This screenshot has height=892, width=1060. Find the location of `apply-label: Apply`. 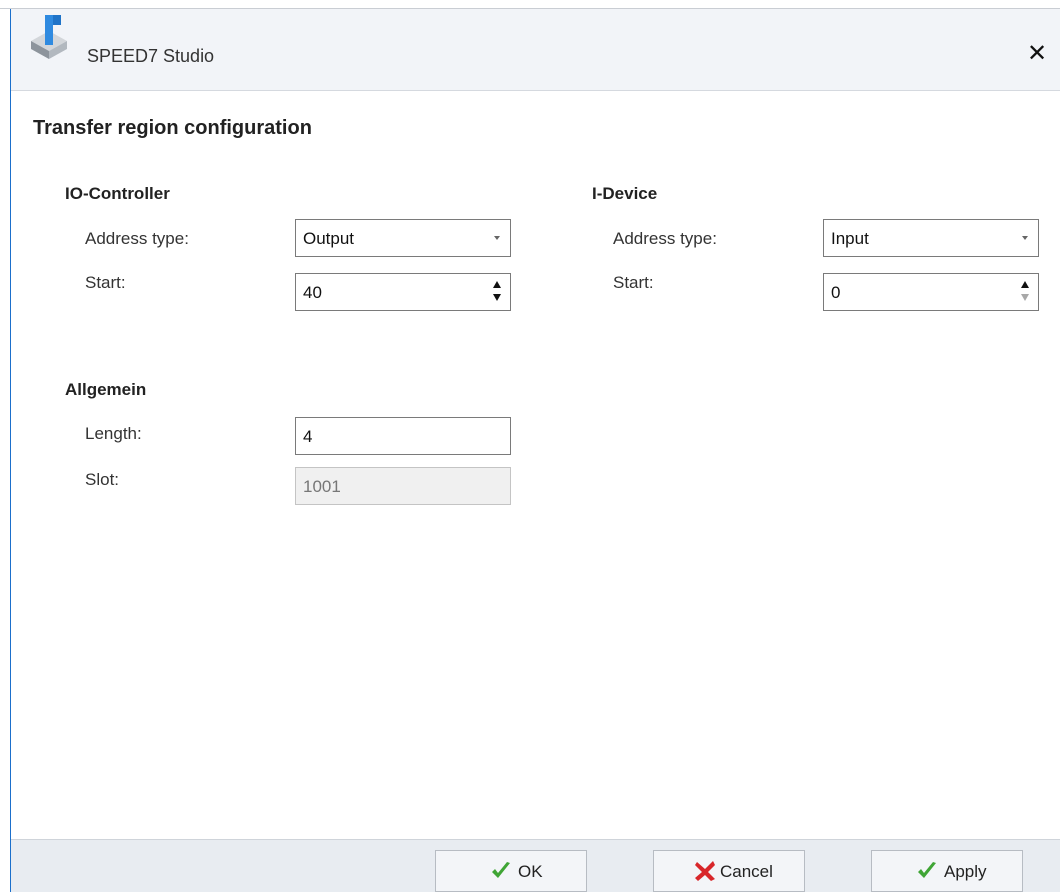

apply-label: Apply is located at coordinates (965, 871).